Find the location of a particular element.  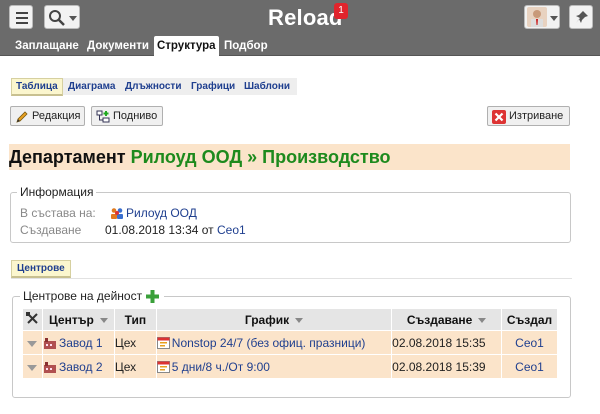

tab-templates: Шаблони is located at coordinates (267, 86).